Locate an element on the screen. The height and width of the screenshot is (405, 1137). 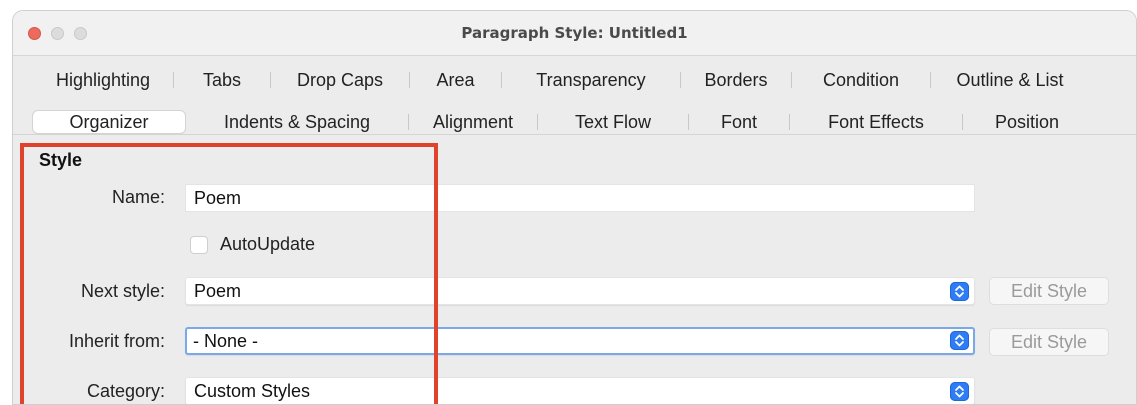
tab-area: Area is located at coordinates (455, 80).